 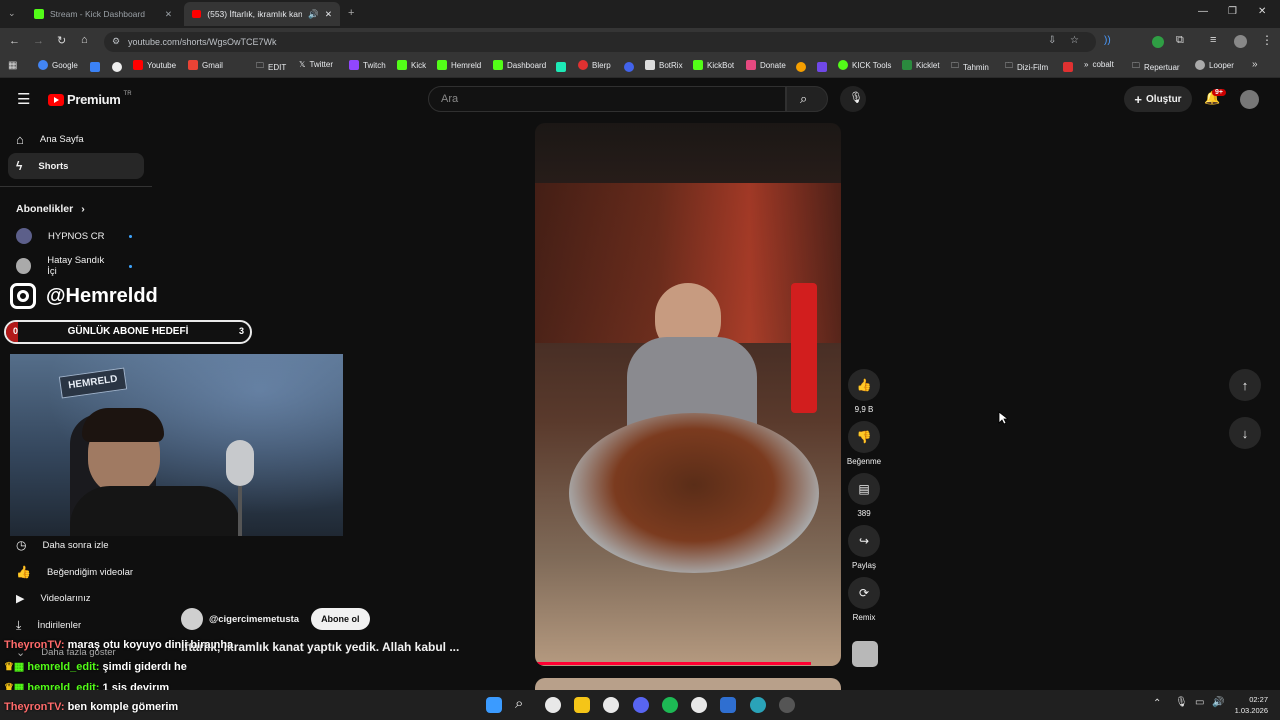 I want to click on forward-icon: →, so click(x=38, y=41).